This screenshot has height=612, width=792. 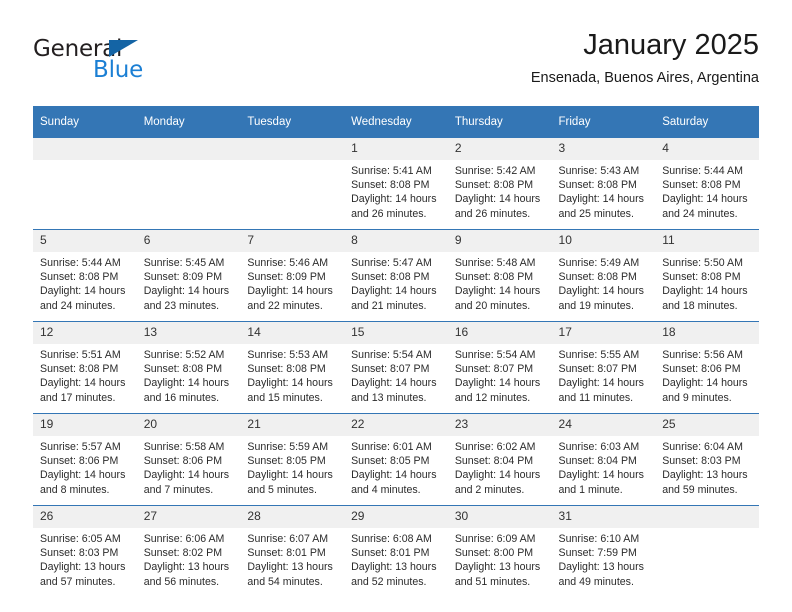 What do you see at coordinates (290, 574) in the screenshot?
I see `daylight-text: Daylight: 13 hours and 54 minutes.` at bounding box center [290, 574].